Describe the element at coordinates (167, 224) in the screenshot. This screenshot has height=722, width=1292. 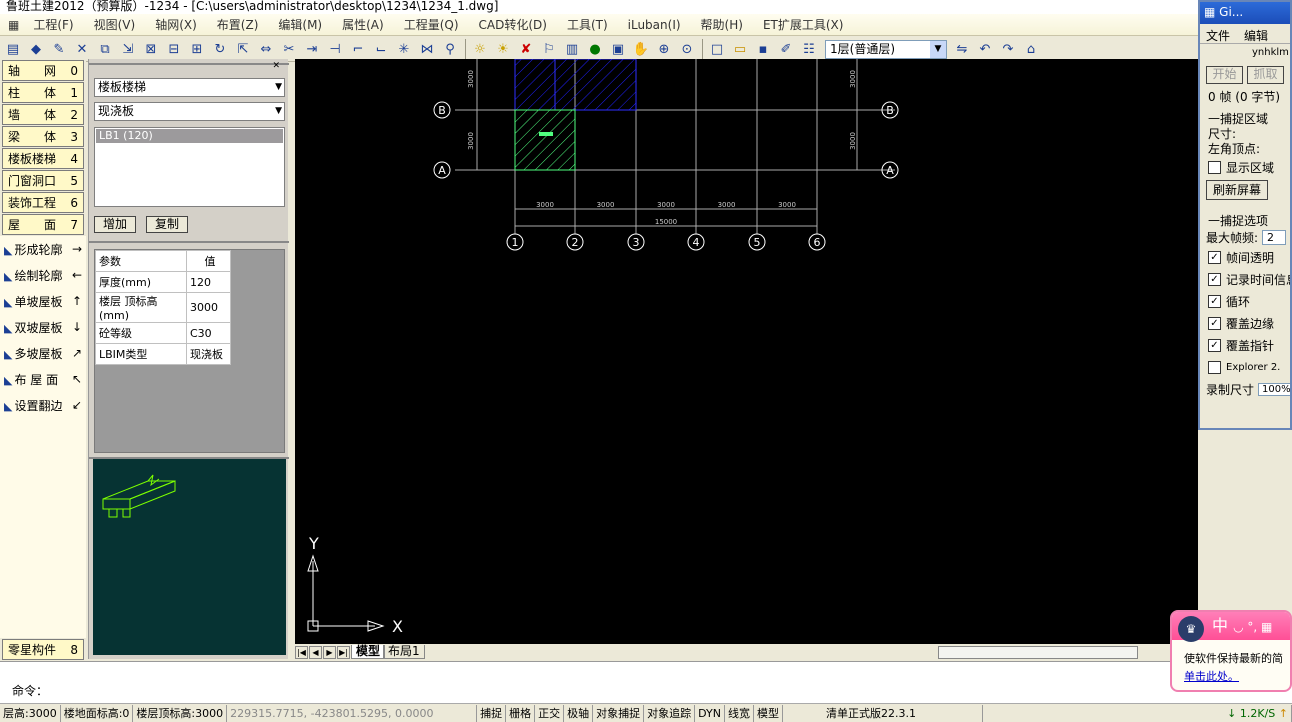
I see `copy-button: 复制` at that location.